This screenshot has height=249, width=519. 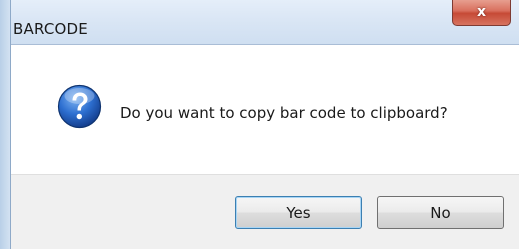 I want to click on no-button: No, so click(x=440, y=212).